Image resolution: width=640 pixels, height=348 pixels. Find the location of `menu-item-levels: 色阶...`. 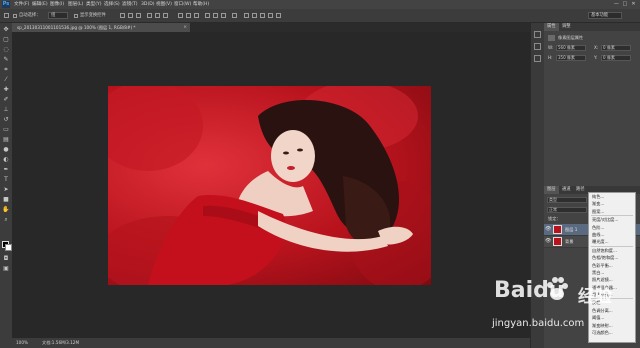

menu-item-levels: 色阶... is located at coordinates (612, 227).